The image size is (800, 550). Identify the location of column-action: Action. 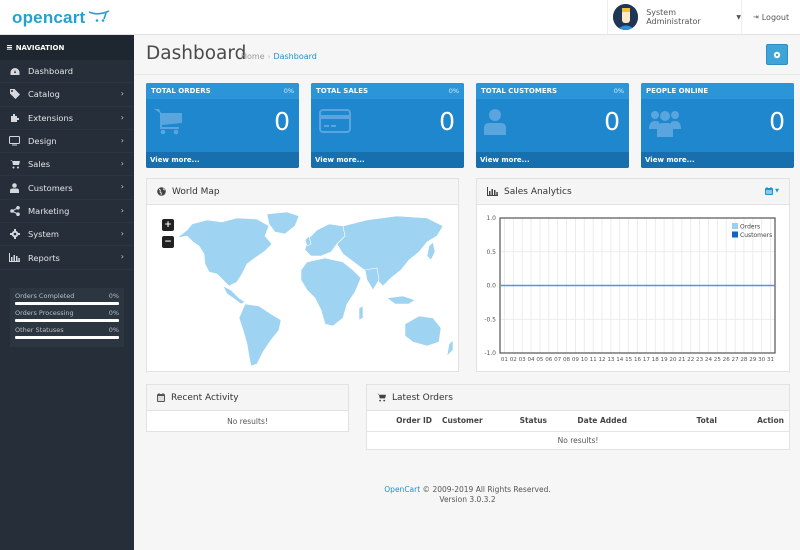
(755, 421).